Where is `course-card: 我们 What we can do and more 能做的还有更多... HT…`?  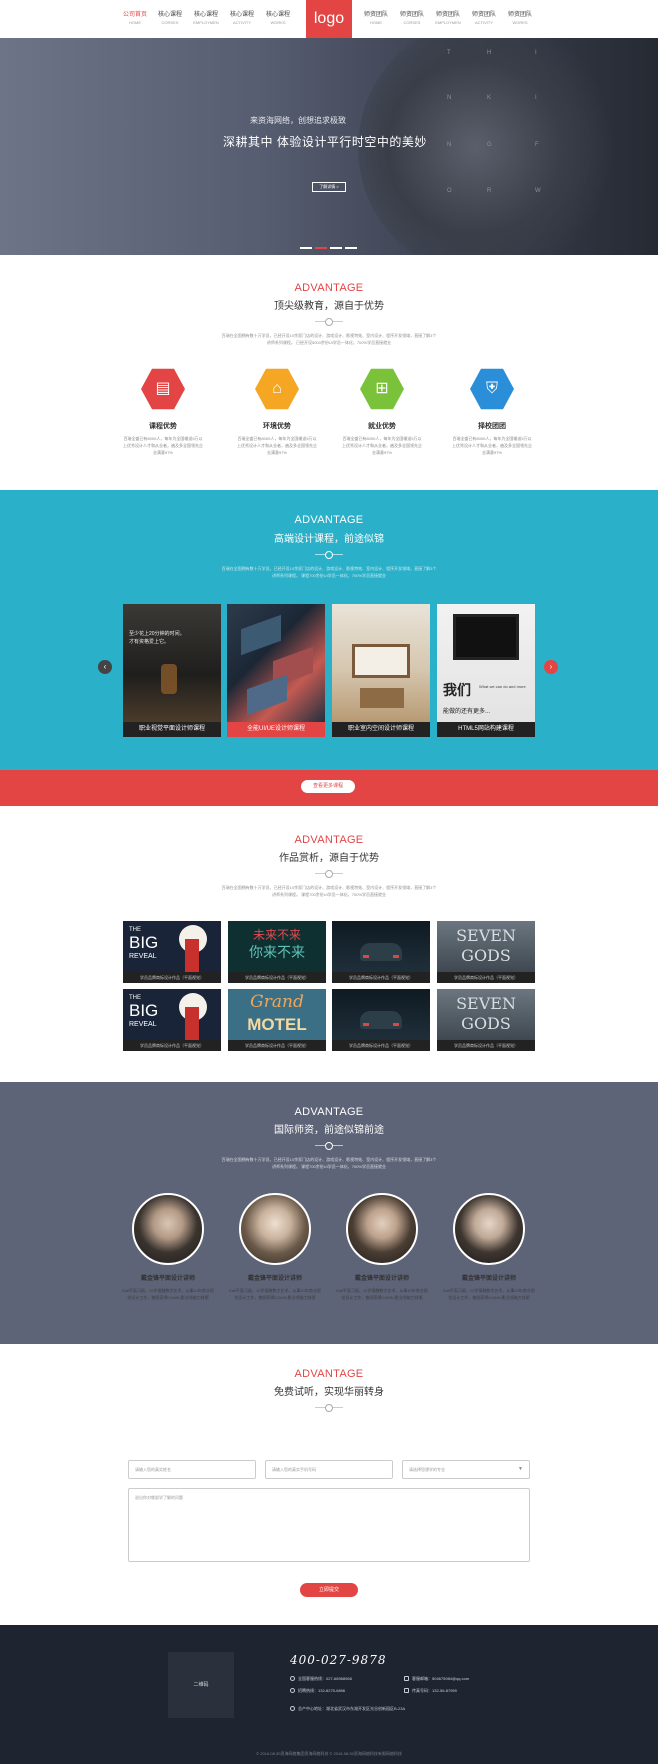 course-card: 我们 What we can do and more 能做的还有更多... HT… is located at coordinates (486, 670).